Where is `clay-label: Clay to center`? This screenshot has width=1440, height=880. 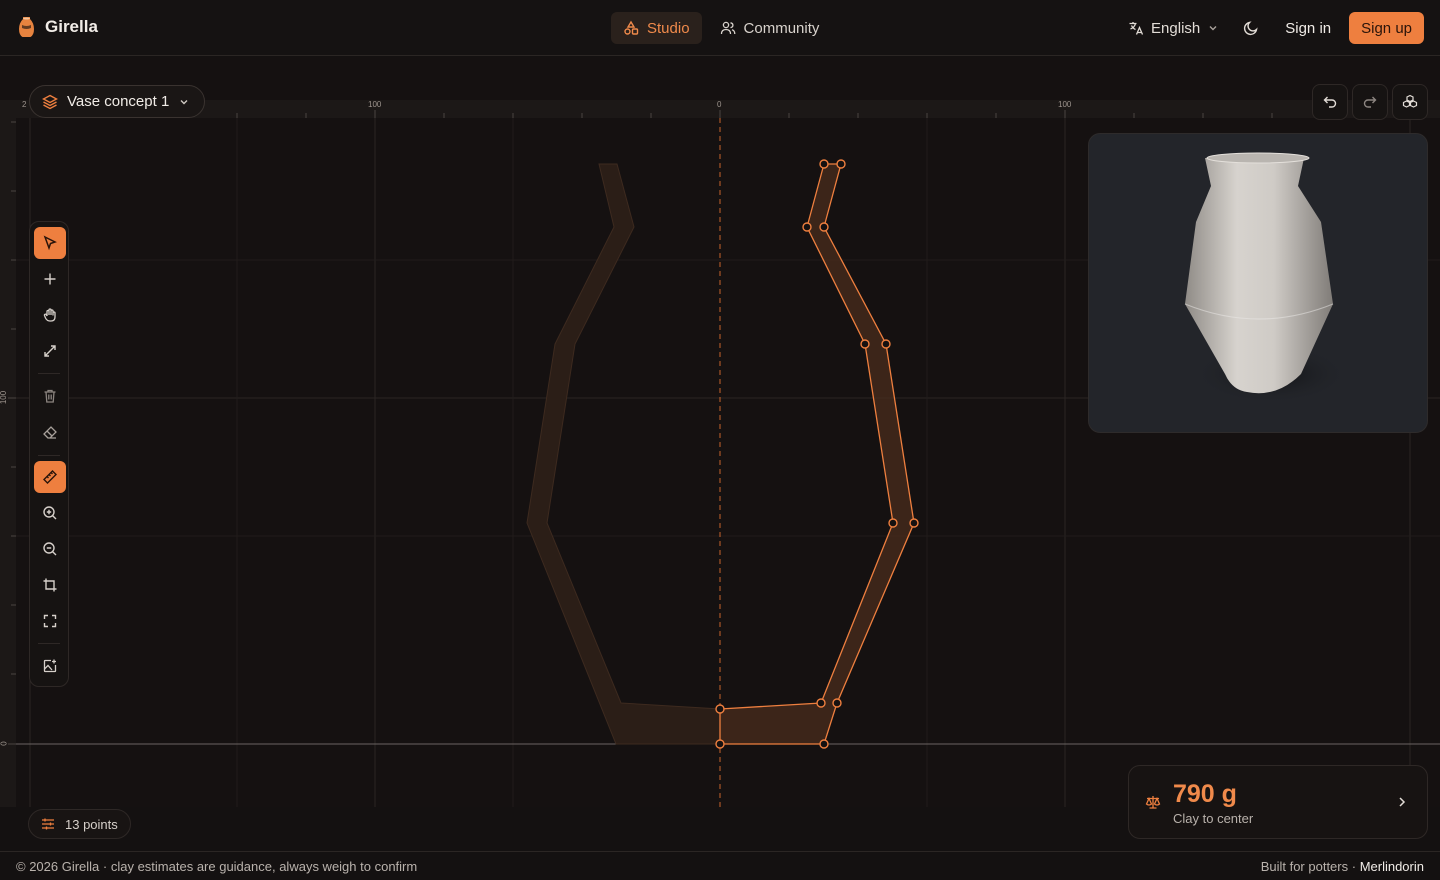
clay-label: Clay to center is located at coordinates (1213, 818).